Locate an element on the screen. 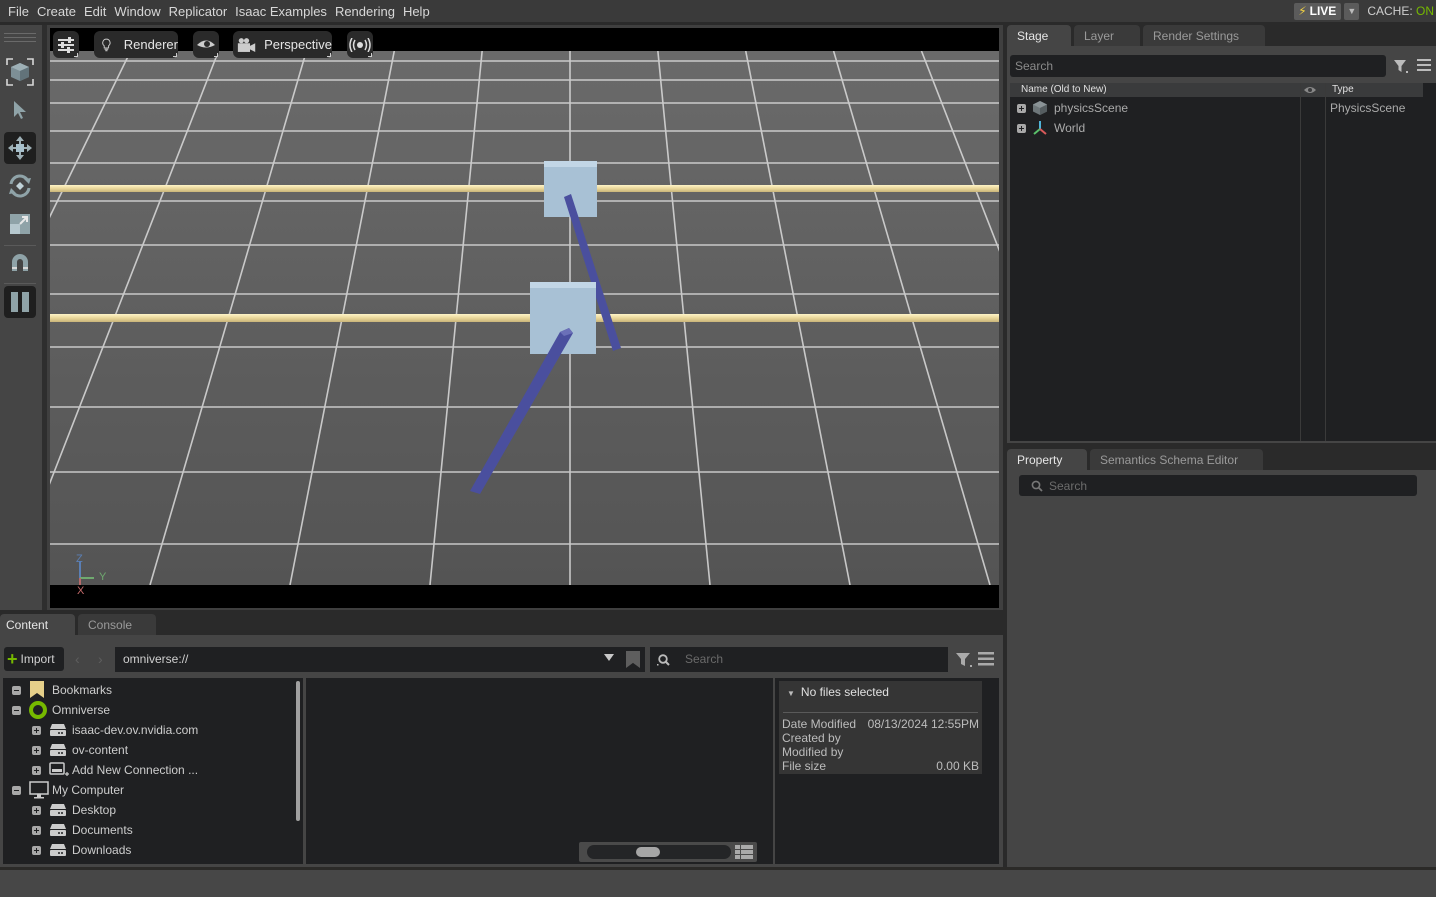 This screenshot has width=1436, height=897. cache-label: CACHE: is located at coordinates (1390, 11).